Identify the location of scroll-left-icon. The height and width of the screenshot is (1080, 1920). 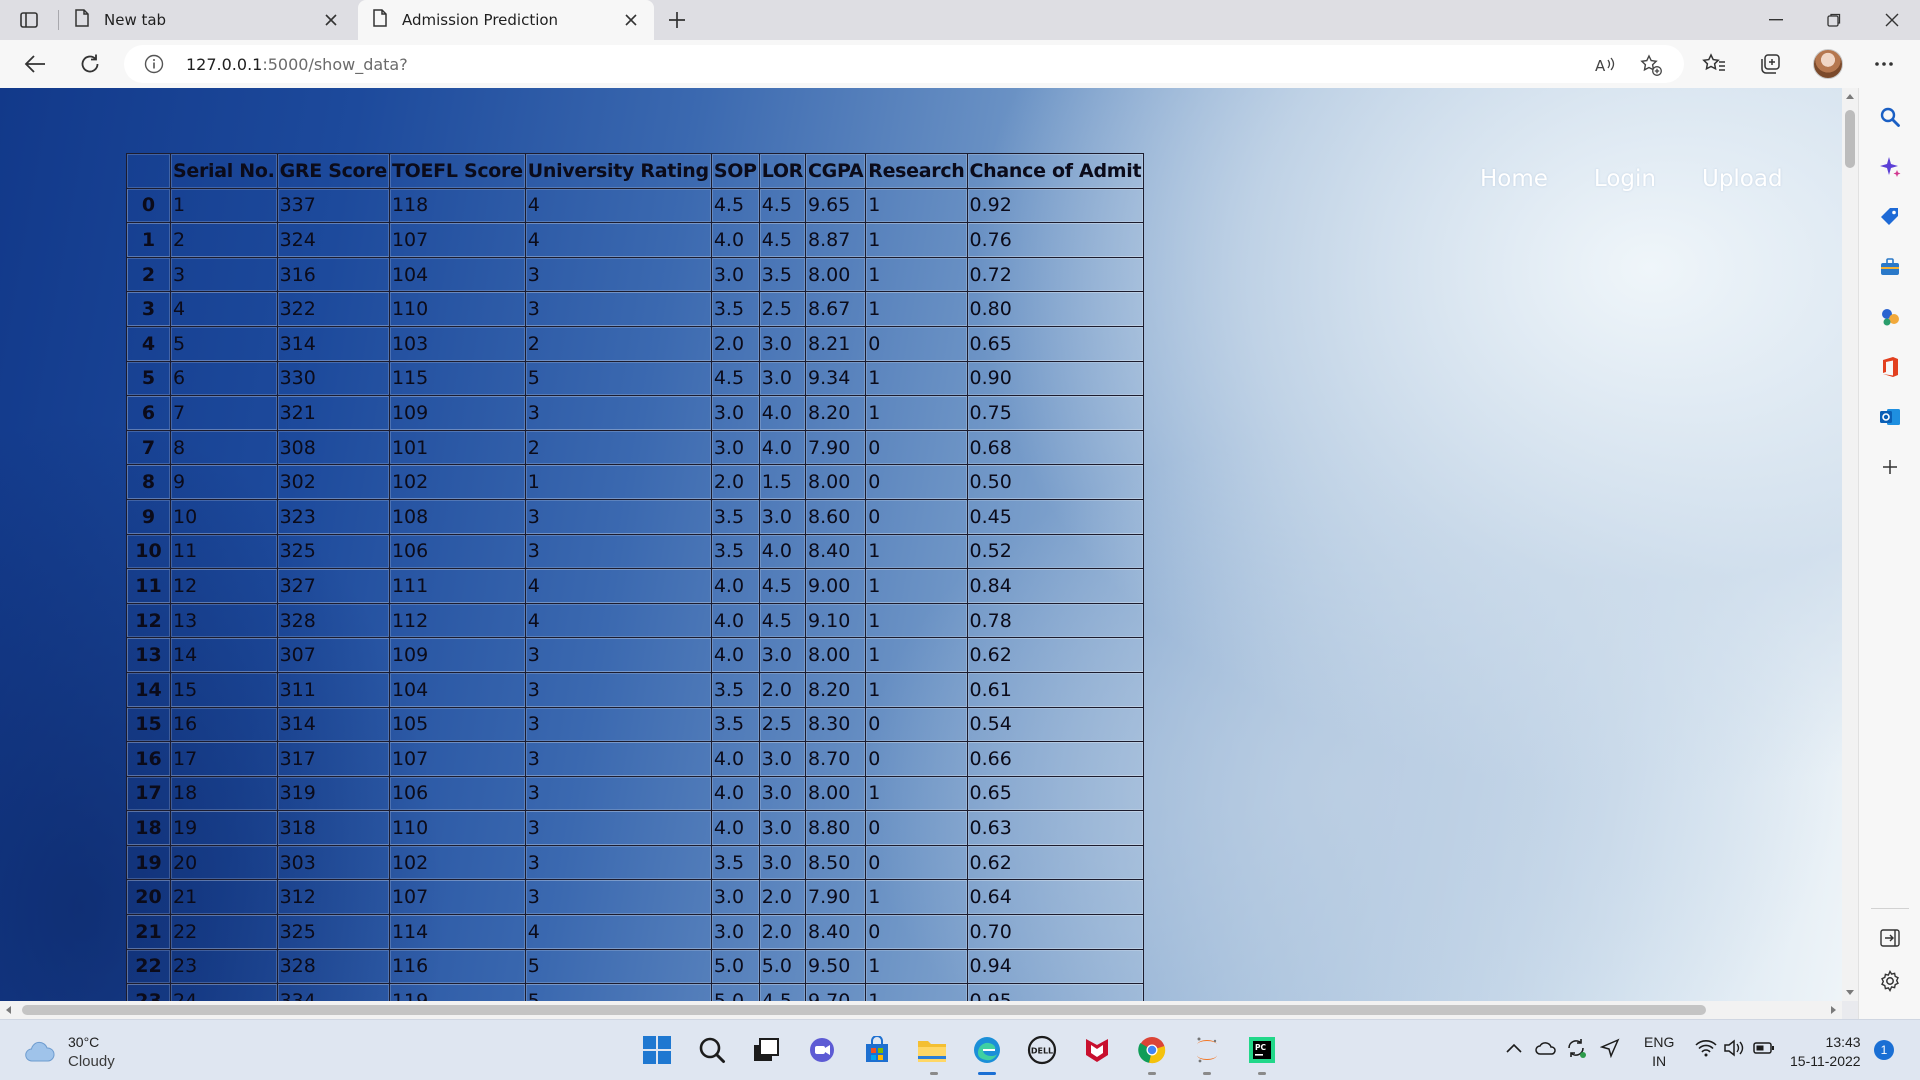
(8, 1010).